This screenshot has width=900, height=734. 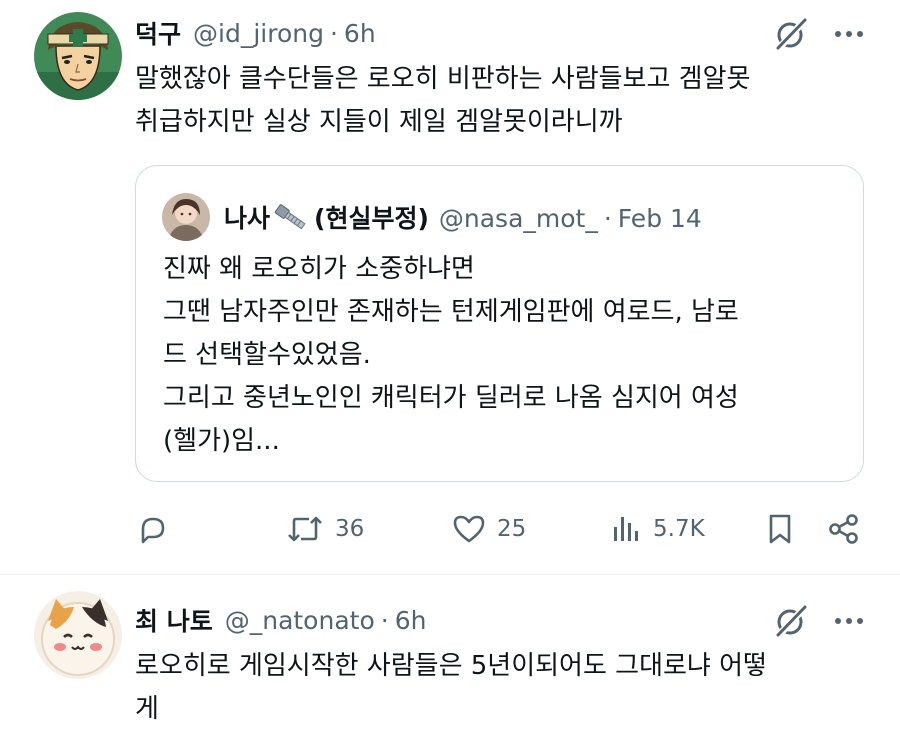 I want to click on tweet-text: 로오히로 게임시작한 사람들은 5년이되어도 그대로냐 어떻 게, so click(x=495, y=688).